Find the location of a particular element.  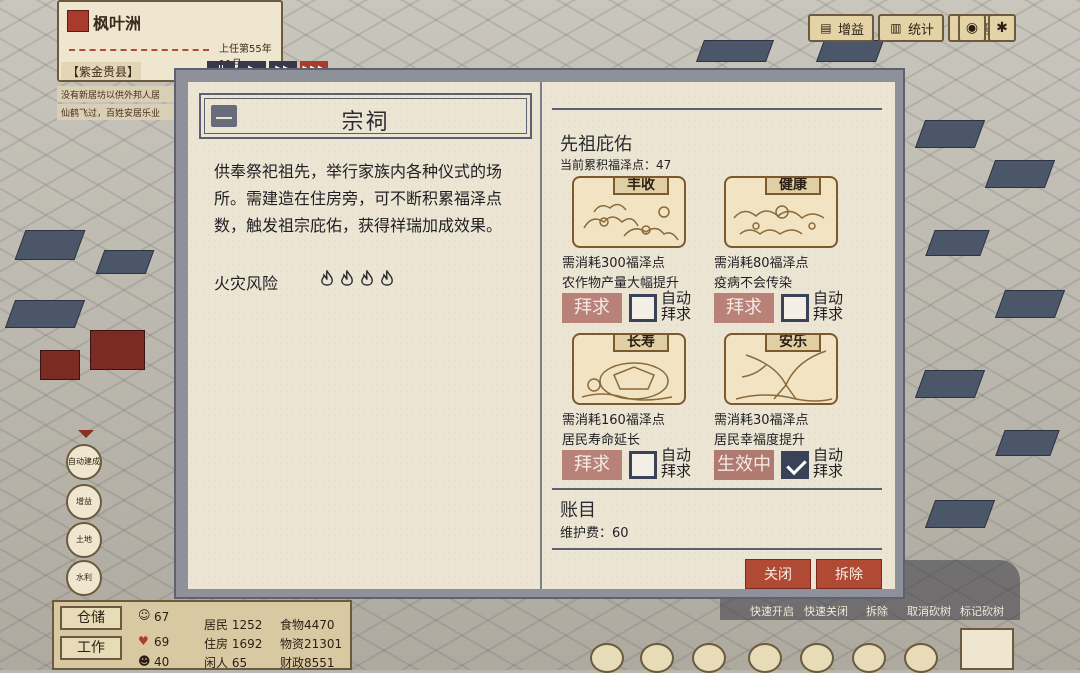

blessing-name: 健康 is located at coordinates (793, 186).